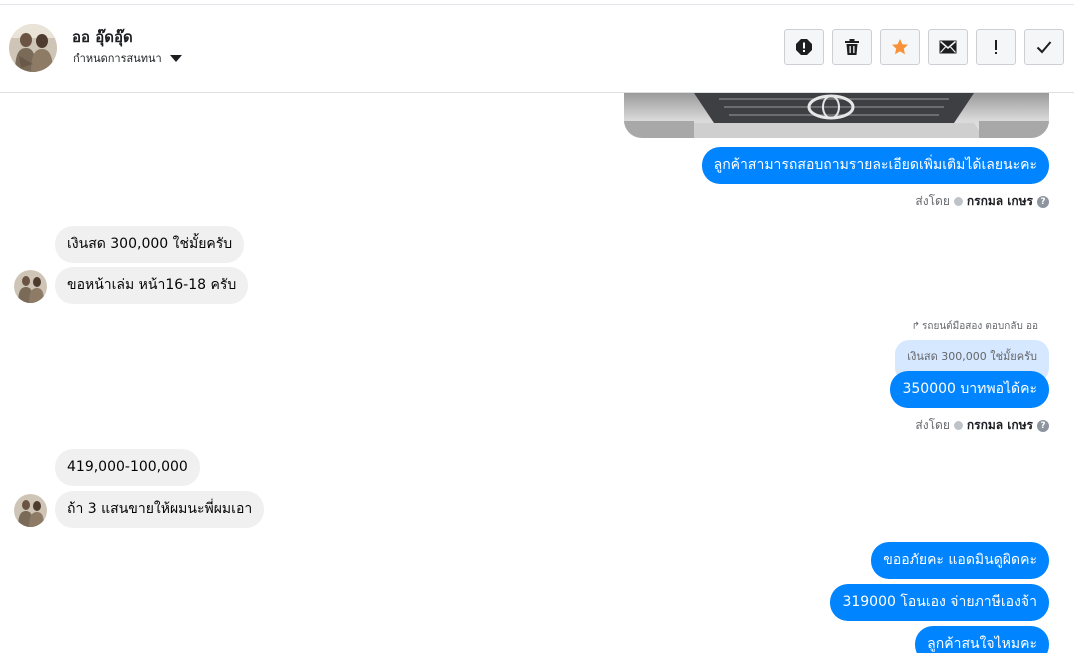  Describe the element at coordinates (537, 49) in the screenshot. I see `conversation-header: ออ อุ๊ดอุ๊ด กำหนดการสนทนา` at that location.